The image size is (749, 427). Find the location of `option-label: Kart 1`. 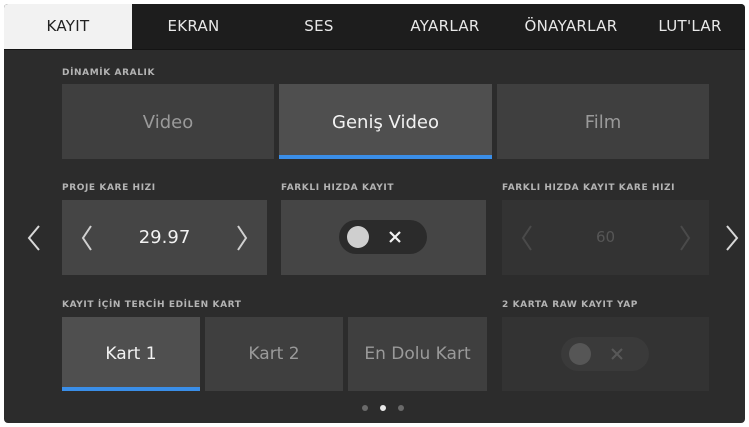

option-label: Kart 1 is located at coordinates (131, 354).